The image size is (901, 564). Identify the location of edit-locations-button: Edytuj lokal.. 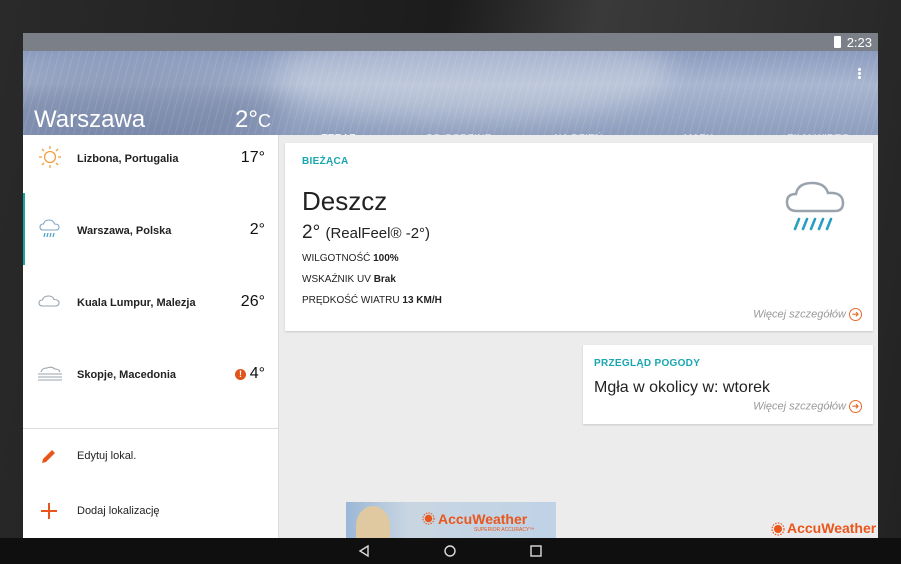
(151, 456).